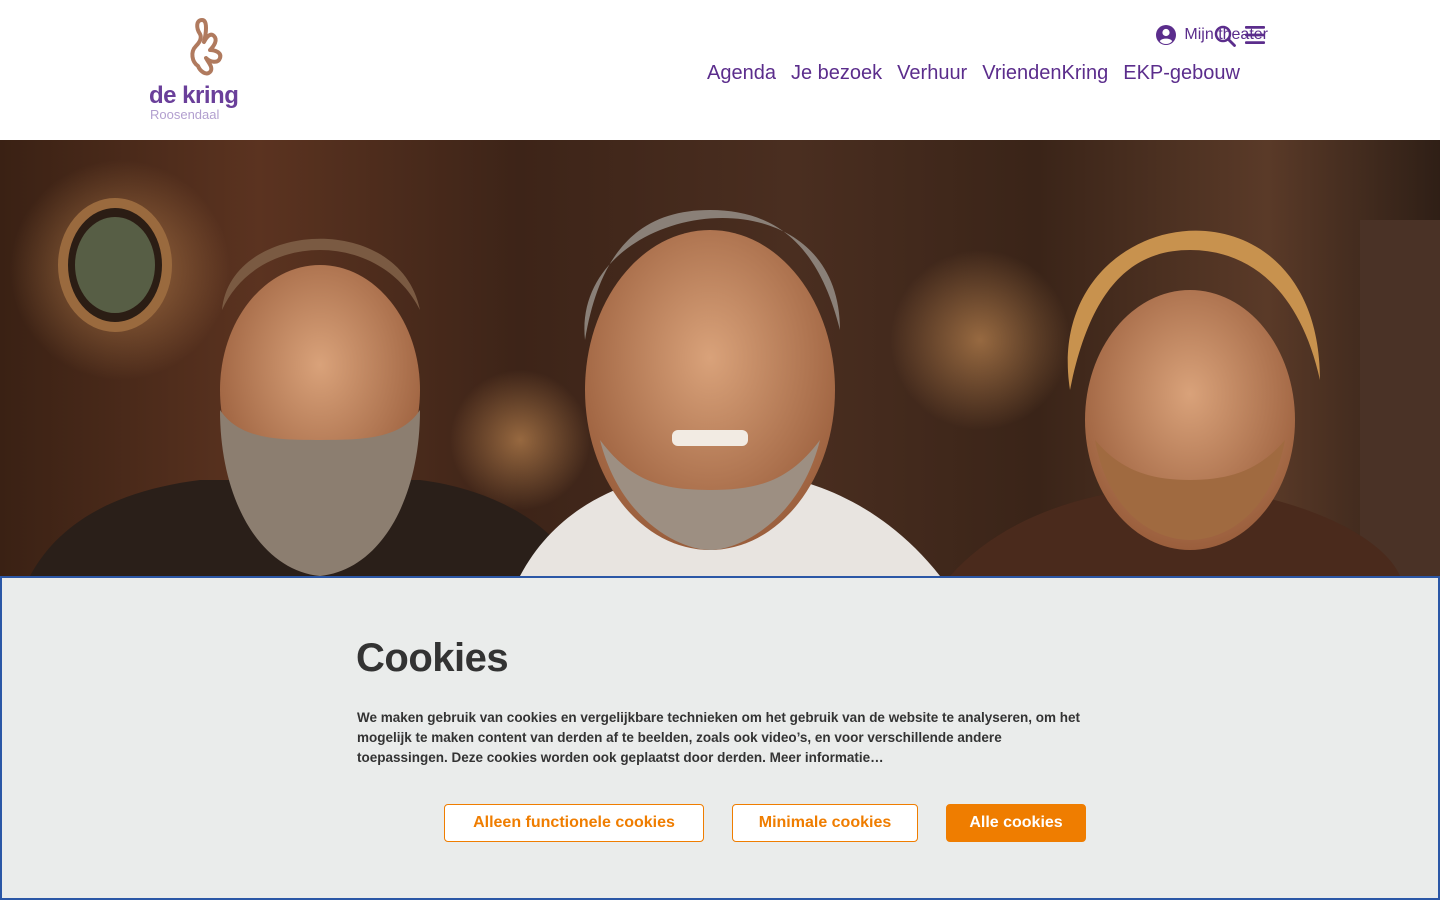 Image resolution: width=1440 pixels, height=900 pixels. I want to click on site-logo: de kring Roosendaal, so click(196, 71).